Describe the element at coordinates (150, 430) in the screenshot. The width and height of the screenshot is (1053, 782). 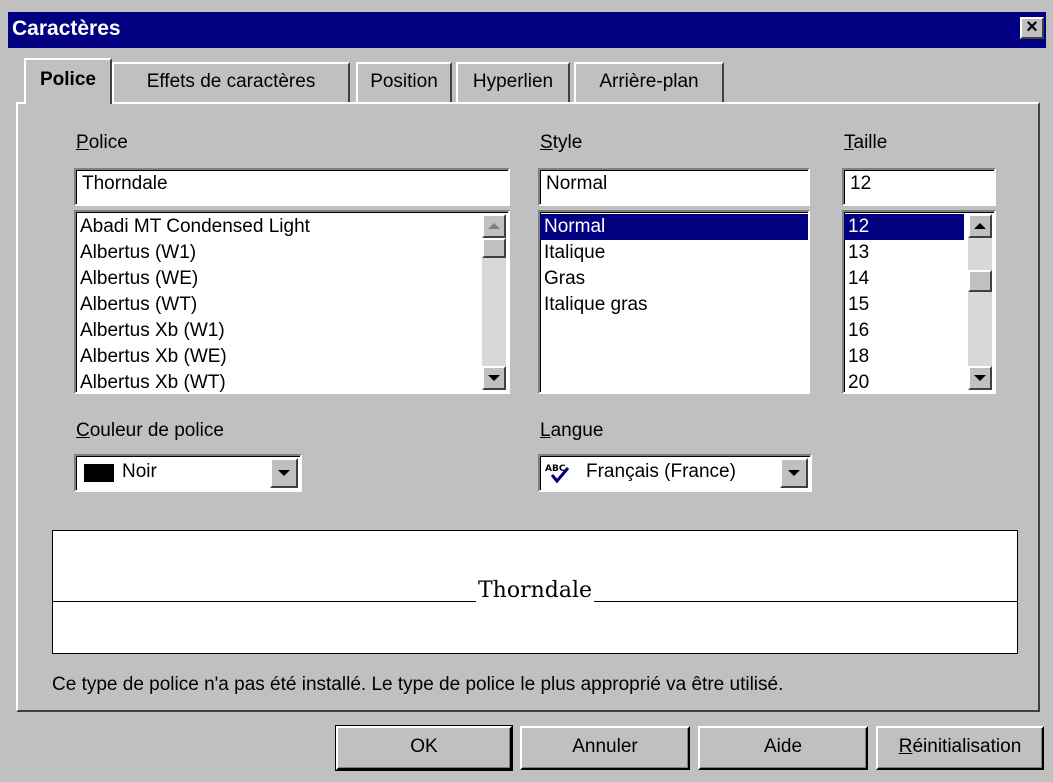
I see `font-color-label: Couleur de police` at that location.